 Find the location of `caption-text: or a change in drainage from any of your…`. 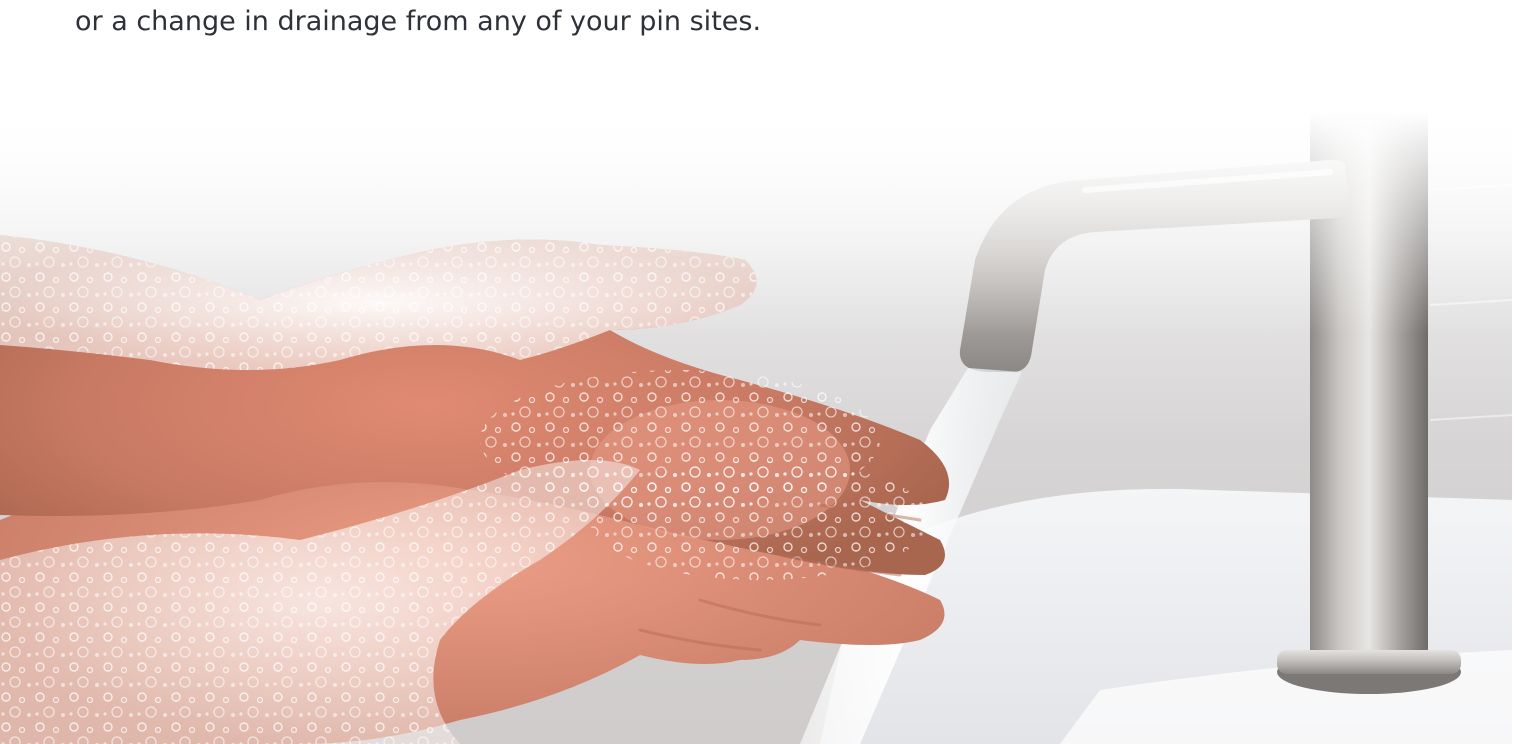

caption-text: or a change in drainage from any of your… is located at coordinates (418, 21).